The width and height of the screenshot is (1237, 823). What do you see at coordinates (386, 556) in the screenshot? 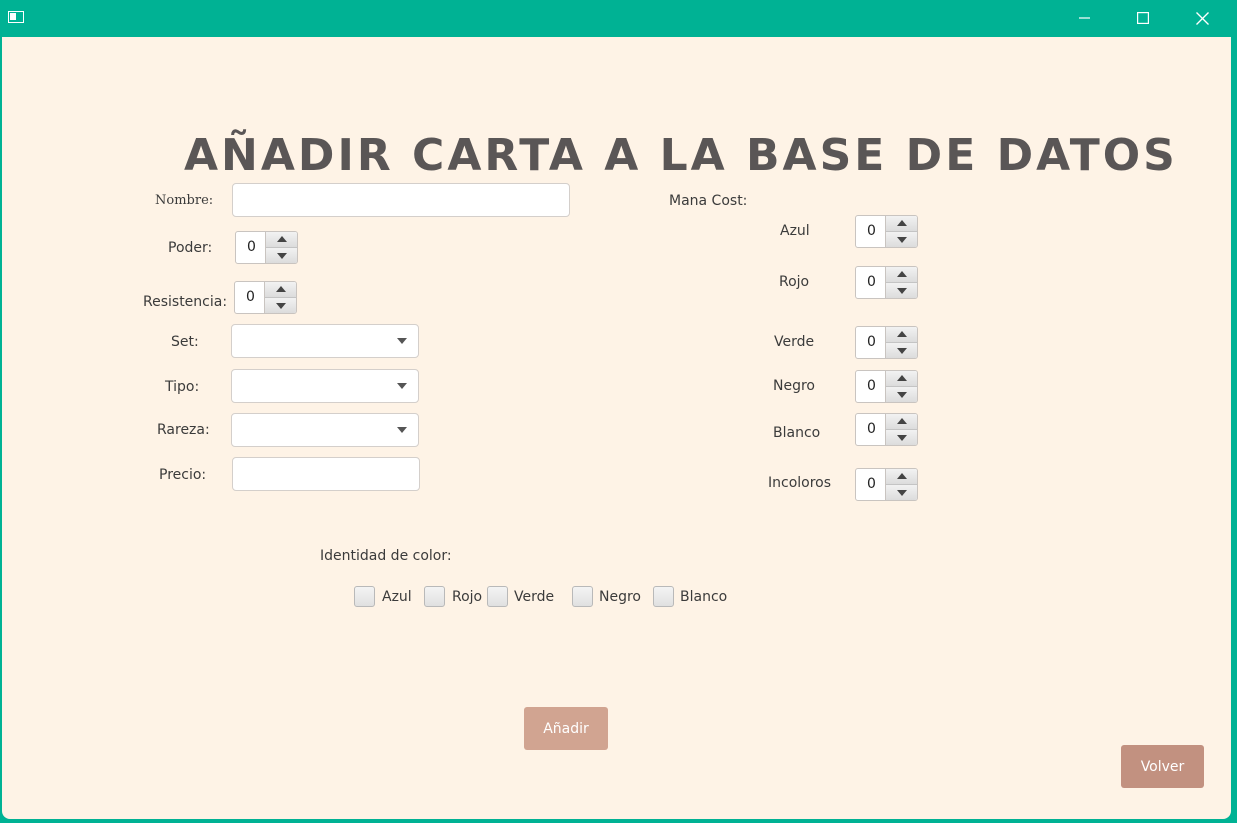
I see `color-identity-label: Identidad de color:` at bounding box center [386, 556].